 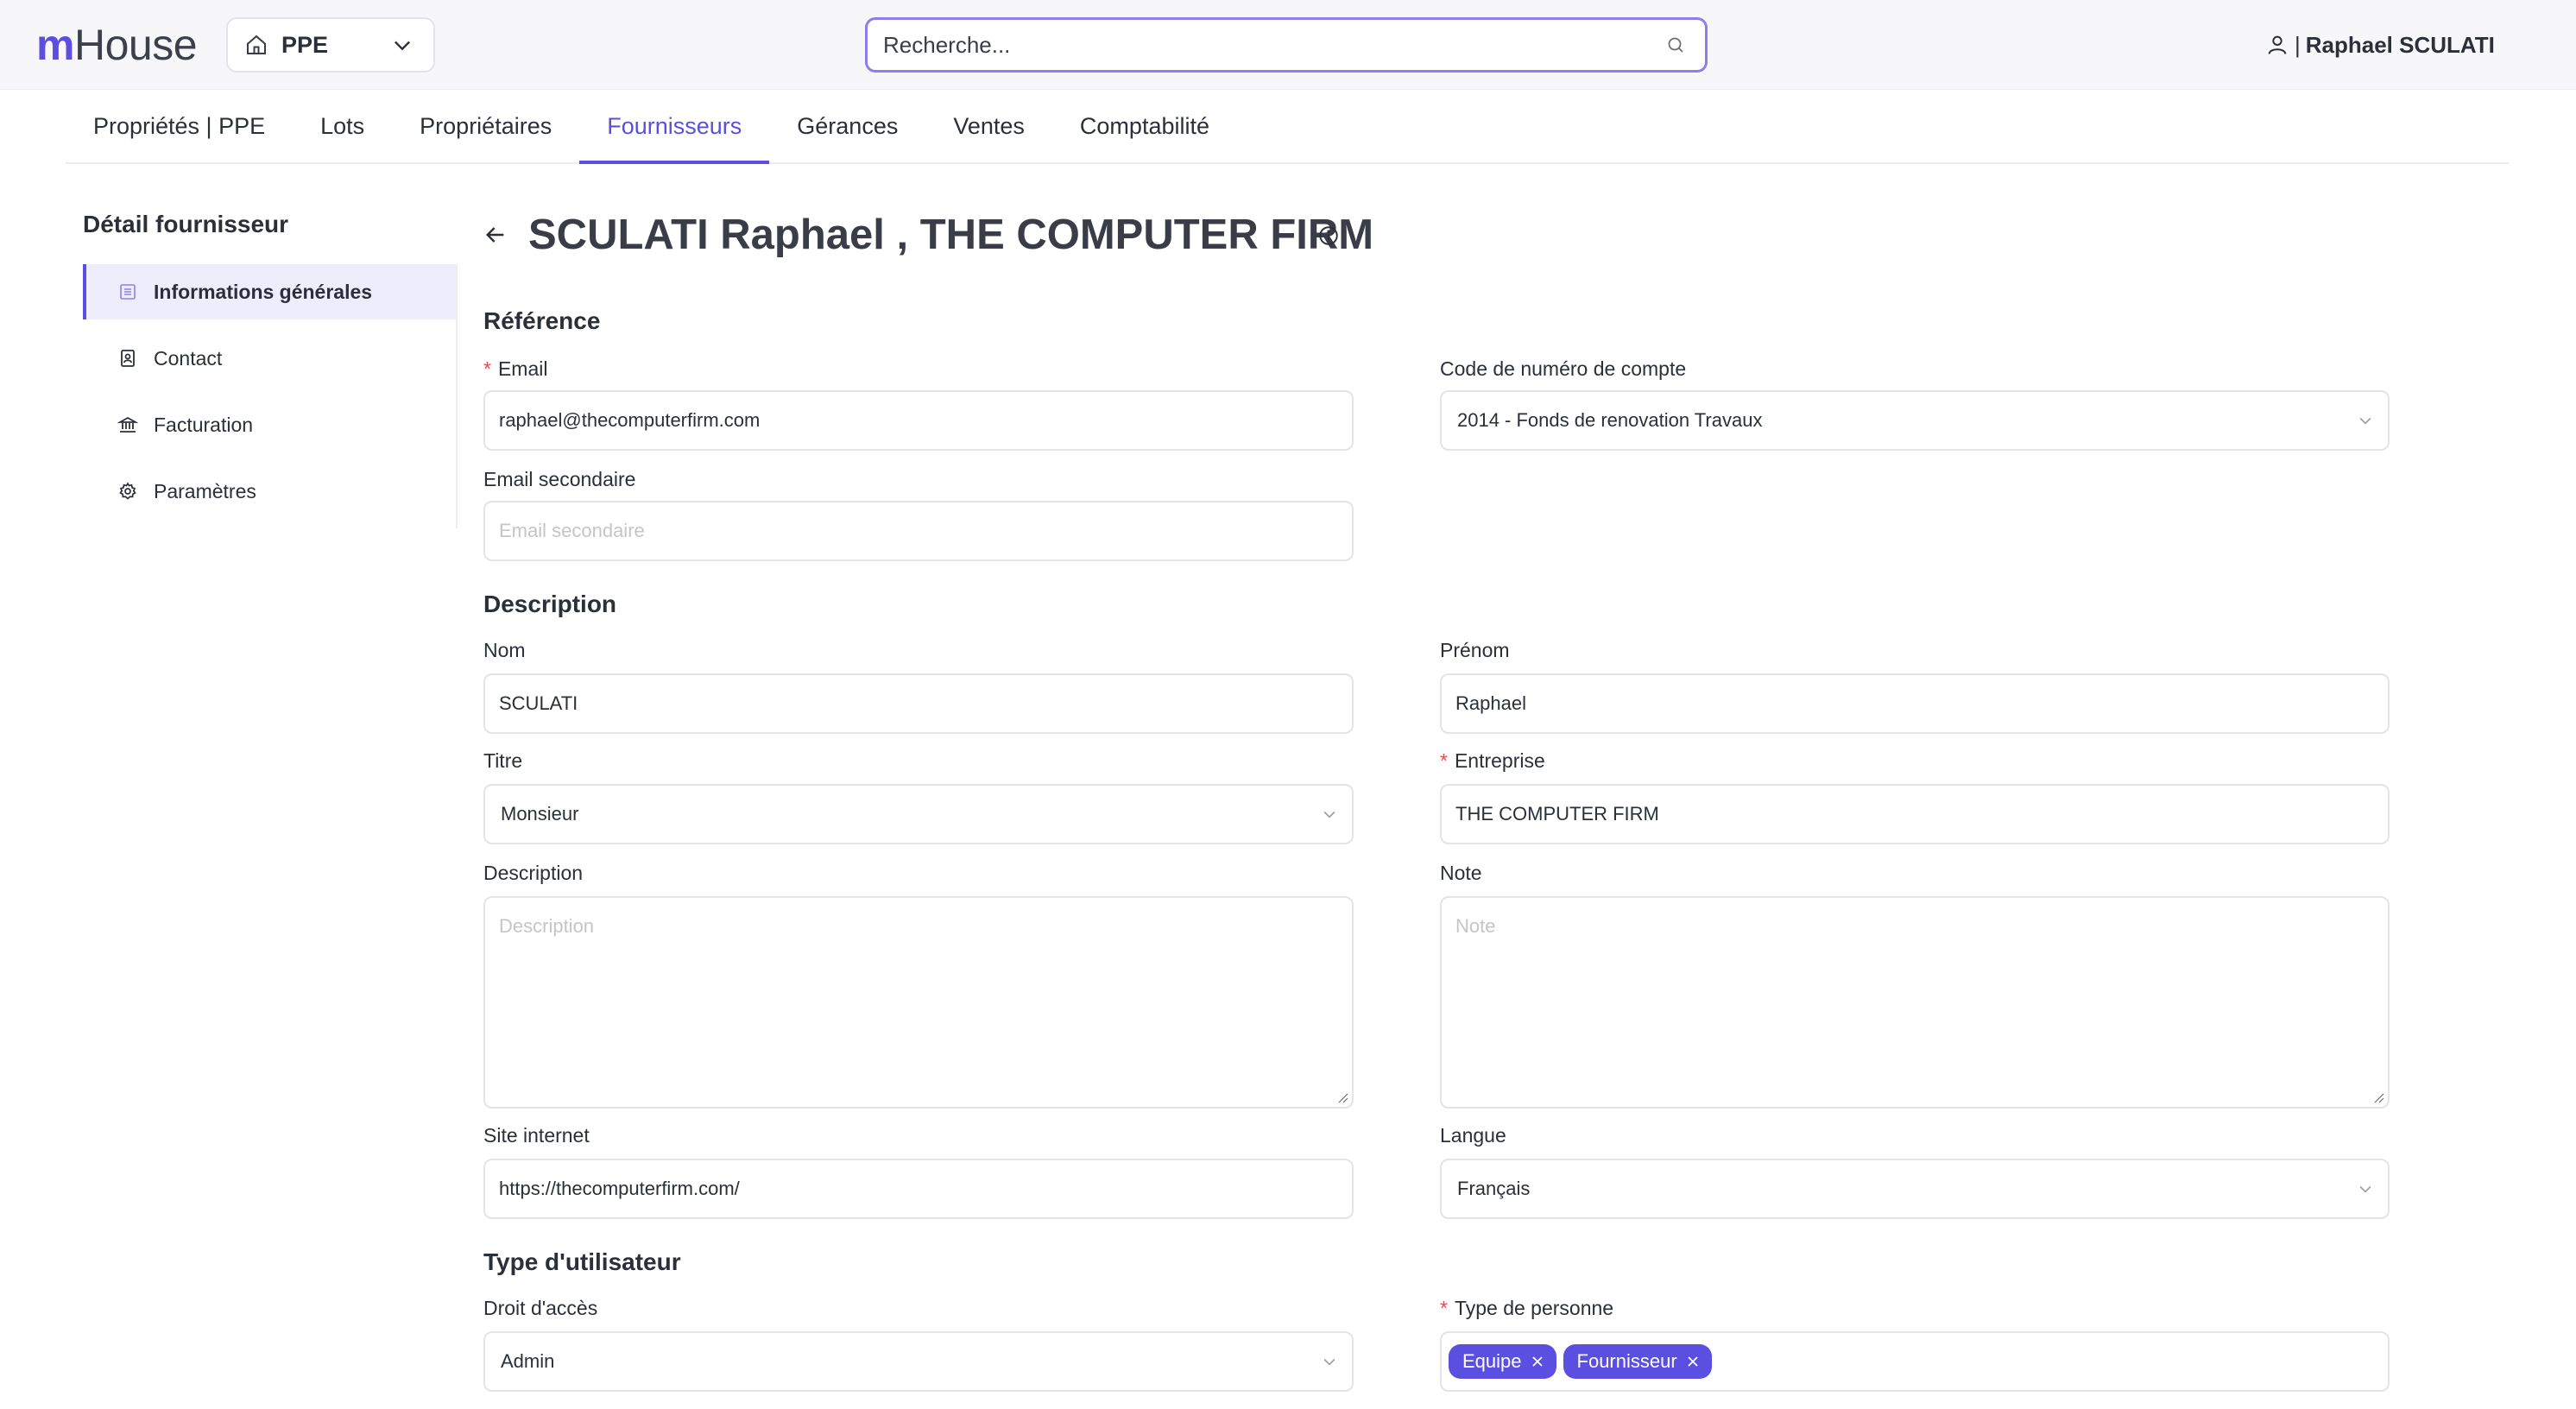 I want to click on email-field, so click(x=918, y=421).